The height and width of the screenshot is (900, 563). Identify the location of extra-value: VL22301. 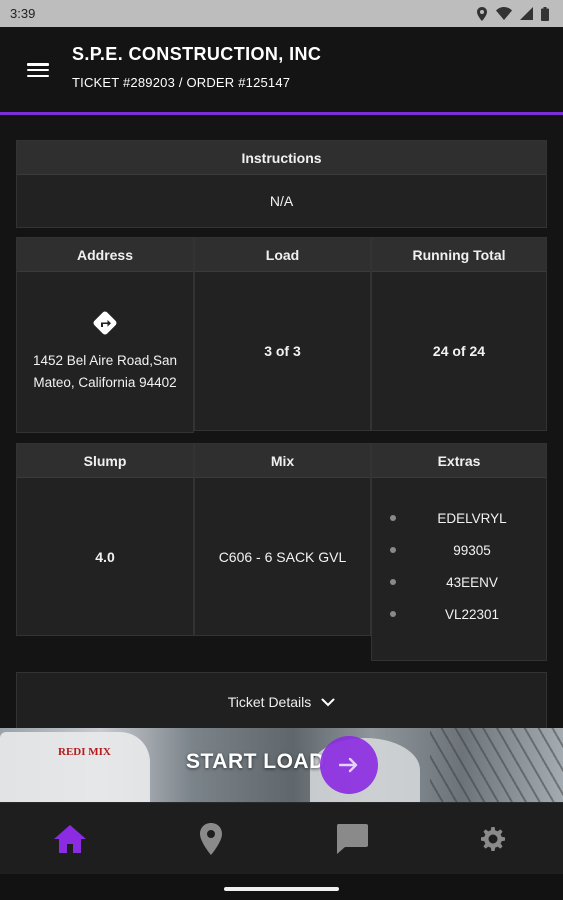
(472, 614).